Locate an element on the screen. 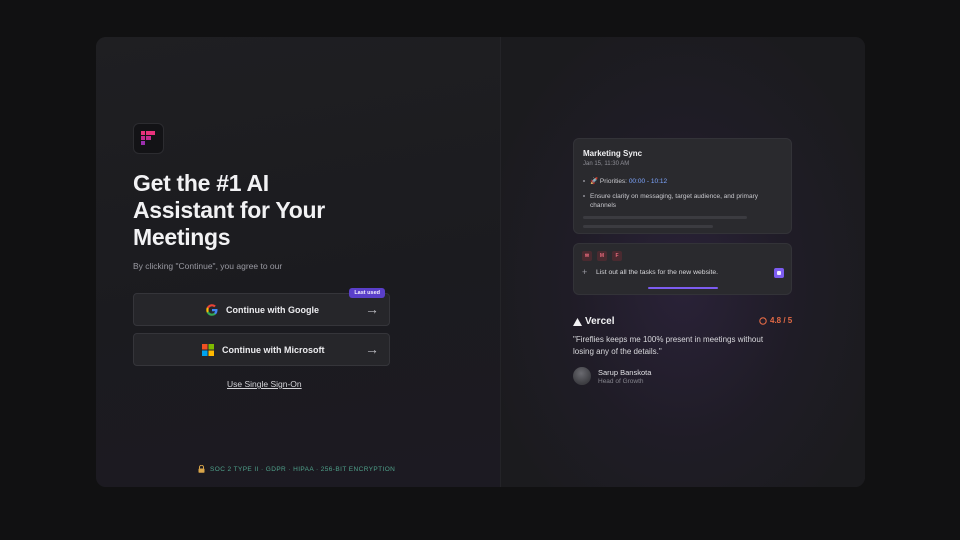 The width and height of the screenshot is (960, 540). fireflies-logo-icon is located at coordinates (148, 138).